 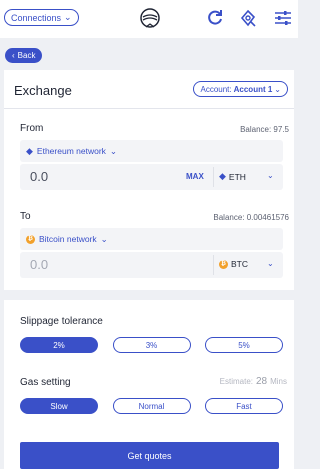 What do you see at coordinates (45, 382) in the screenshot?
I see `gas-label: Gas setting` at bounding box center [45, 382].